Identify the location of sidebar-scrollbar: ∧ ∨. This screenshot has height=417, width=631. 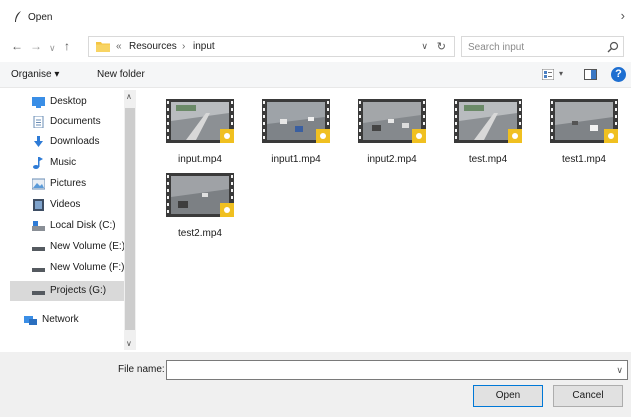
(130, 220).